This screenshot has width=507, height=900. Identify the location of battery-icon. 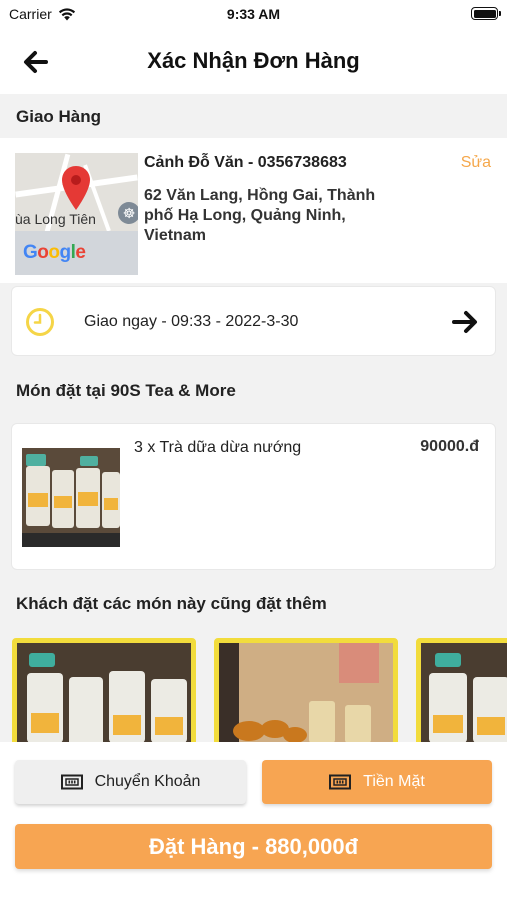
(486, 13).